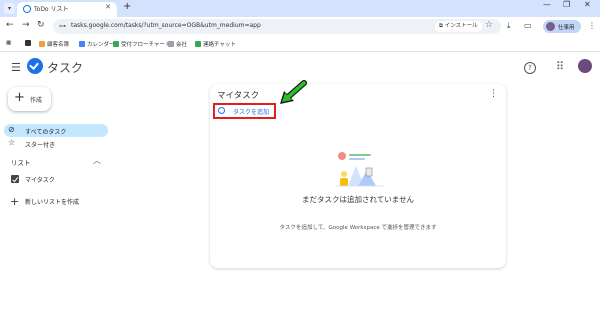 The height and width of the screenshot is (332, 600). What do you see at coordinates (12, 142) in the screenshot?
I see `star-icon: ☆` at bounding box center [12, 142].